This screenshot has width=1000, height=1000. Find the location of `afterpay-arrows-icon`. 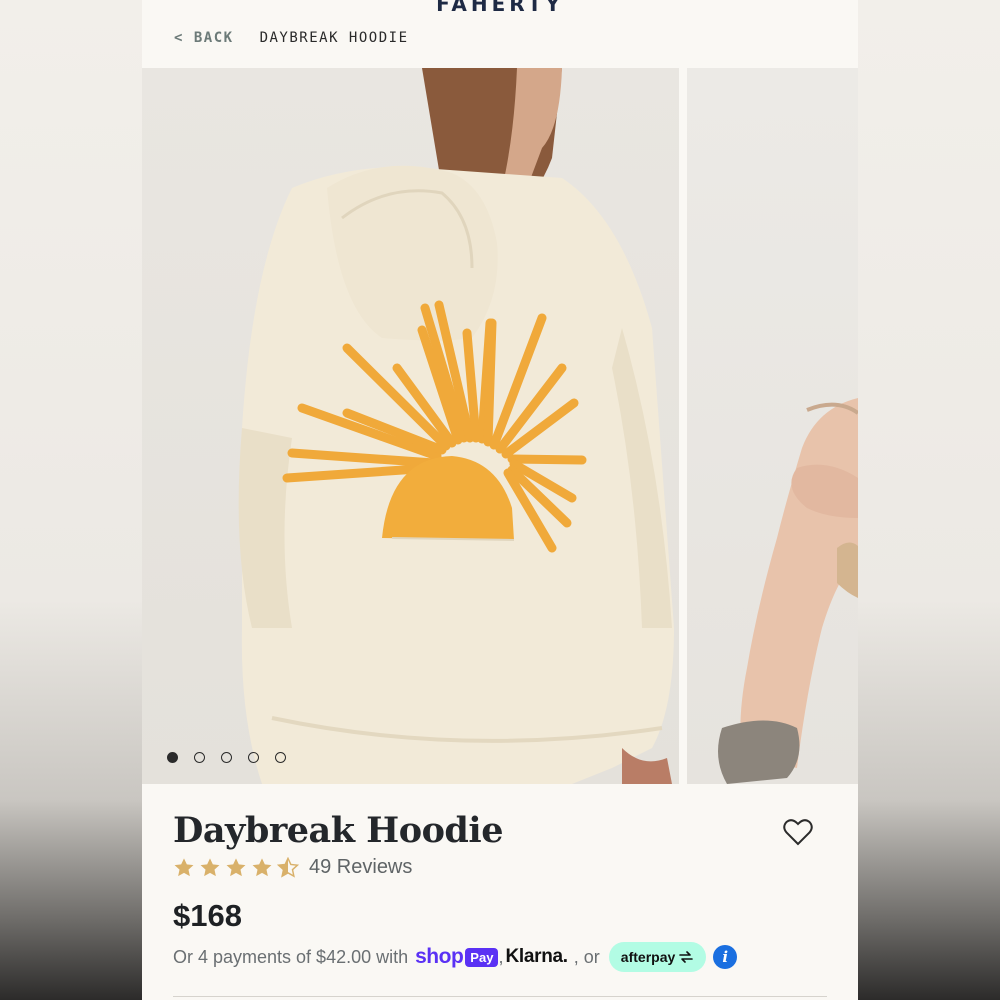

afterpay-arrows-icon is located at coordinates (686, 957).